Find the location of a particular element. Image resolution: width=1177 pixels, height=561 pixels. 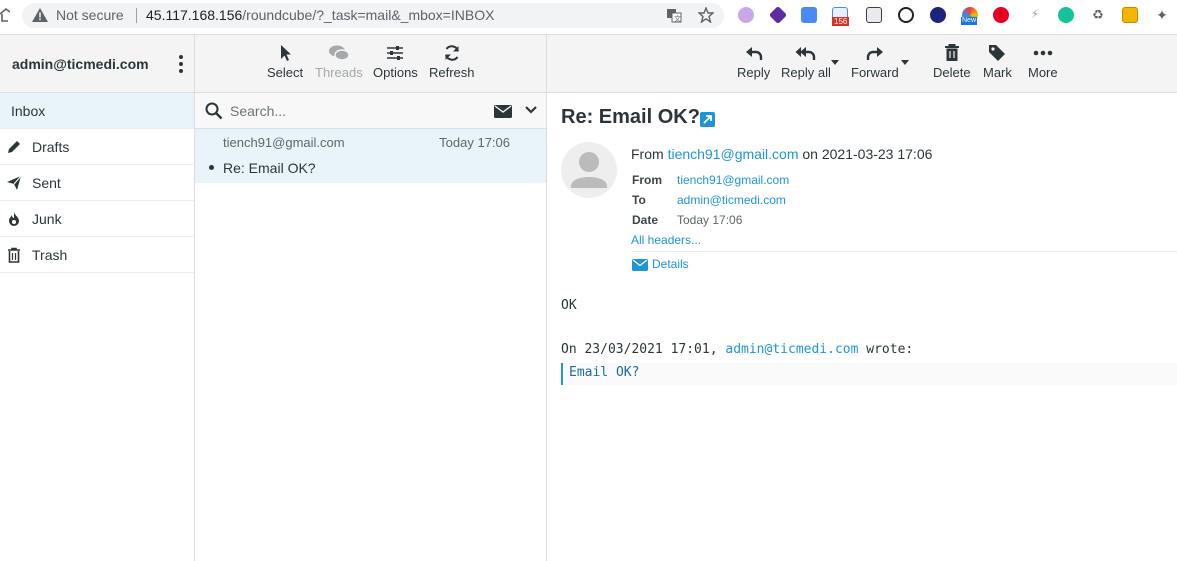

ip-extension-icon is located at coordinates (938, 15).